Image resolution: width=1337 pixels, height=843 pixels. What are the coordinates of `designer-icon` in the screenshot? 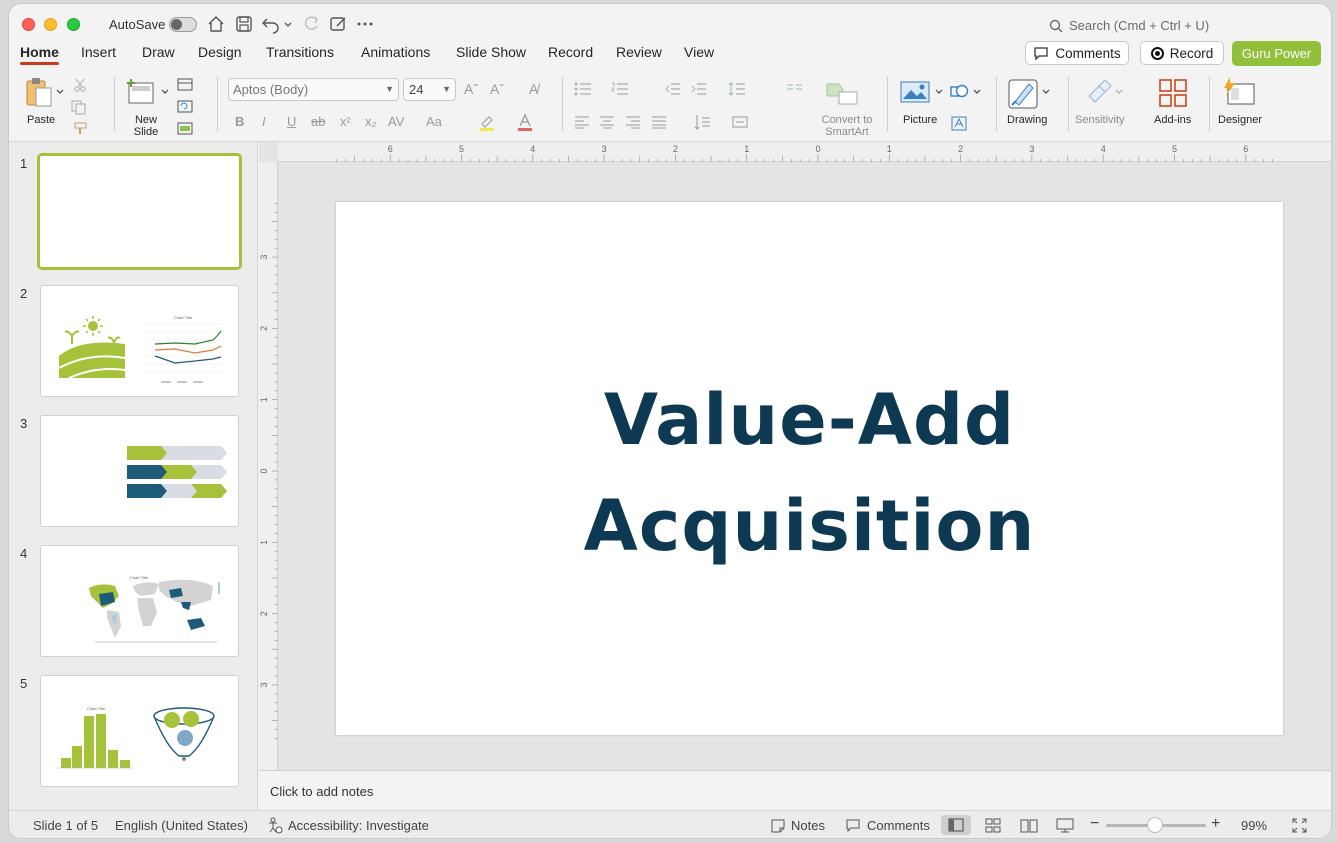 It's located at (1239, 92).